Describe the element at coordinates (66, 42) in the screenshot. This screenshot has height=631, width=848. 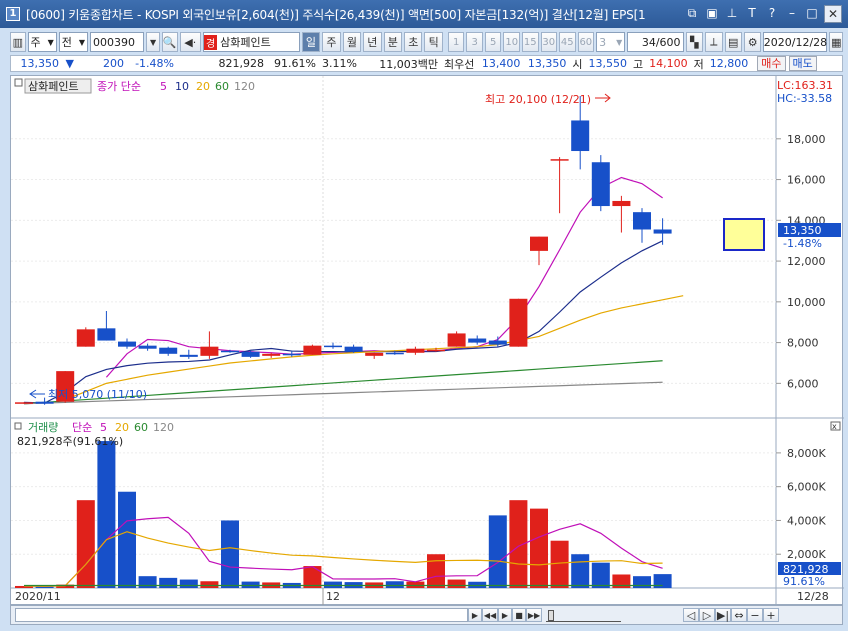
I see `prev-select-value: 전` at that location.